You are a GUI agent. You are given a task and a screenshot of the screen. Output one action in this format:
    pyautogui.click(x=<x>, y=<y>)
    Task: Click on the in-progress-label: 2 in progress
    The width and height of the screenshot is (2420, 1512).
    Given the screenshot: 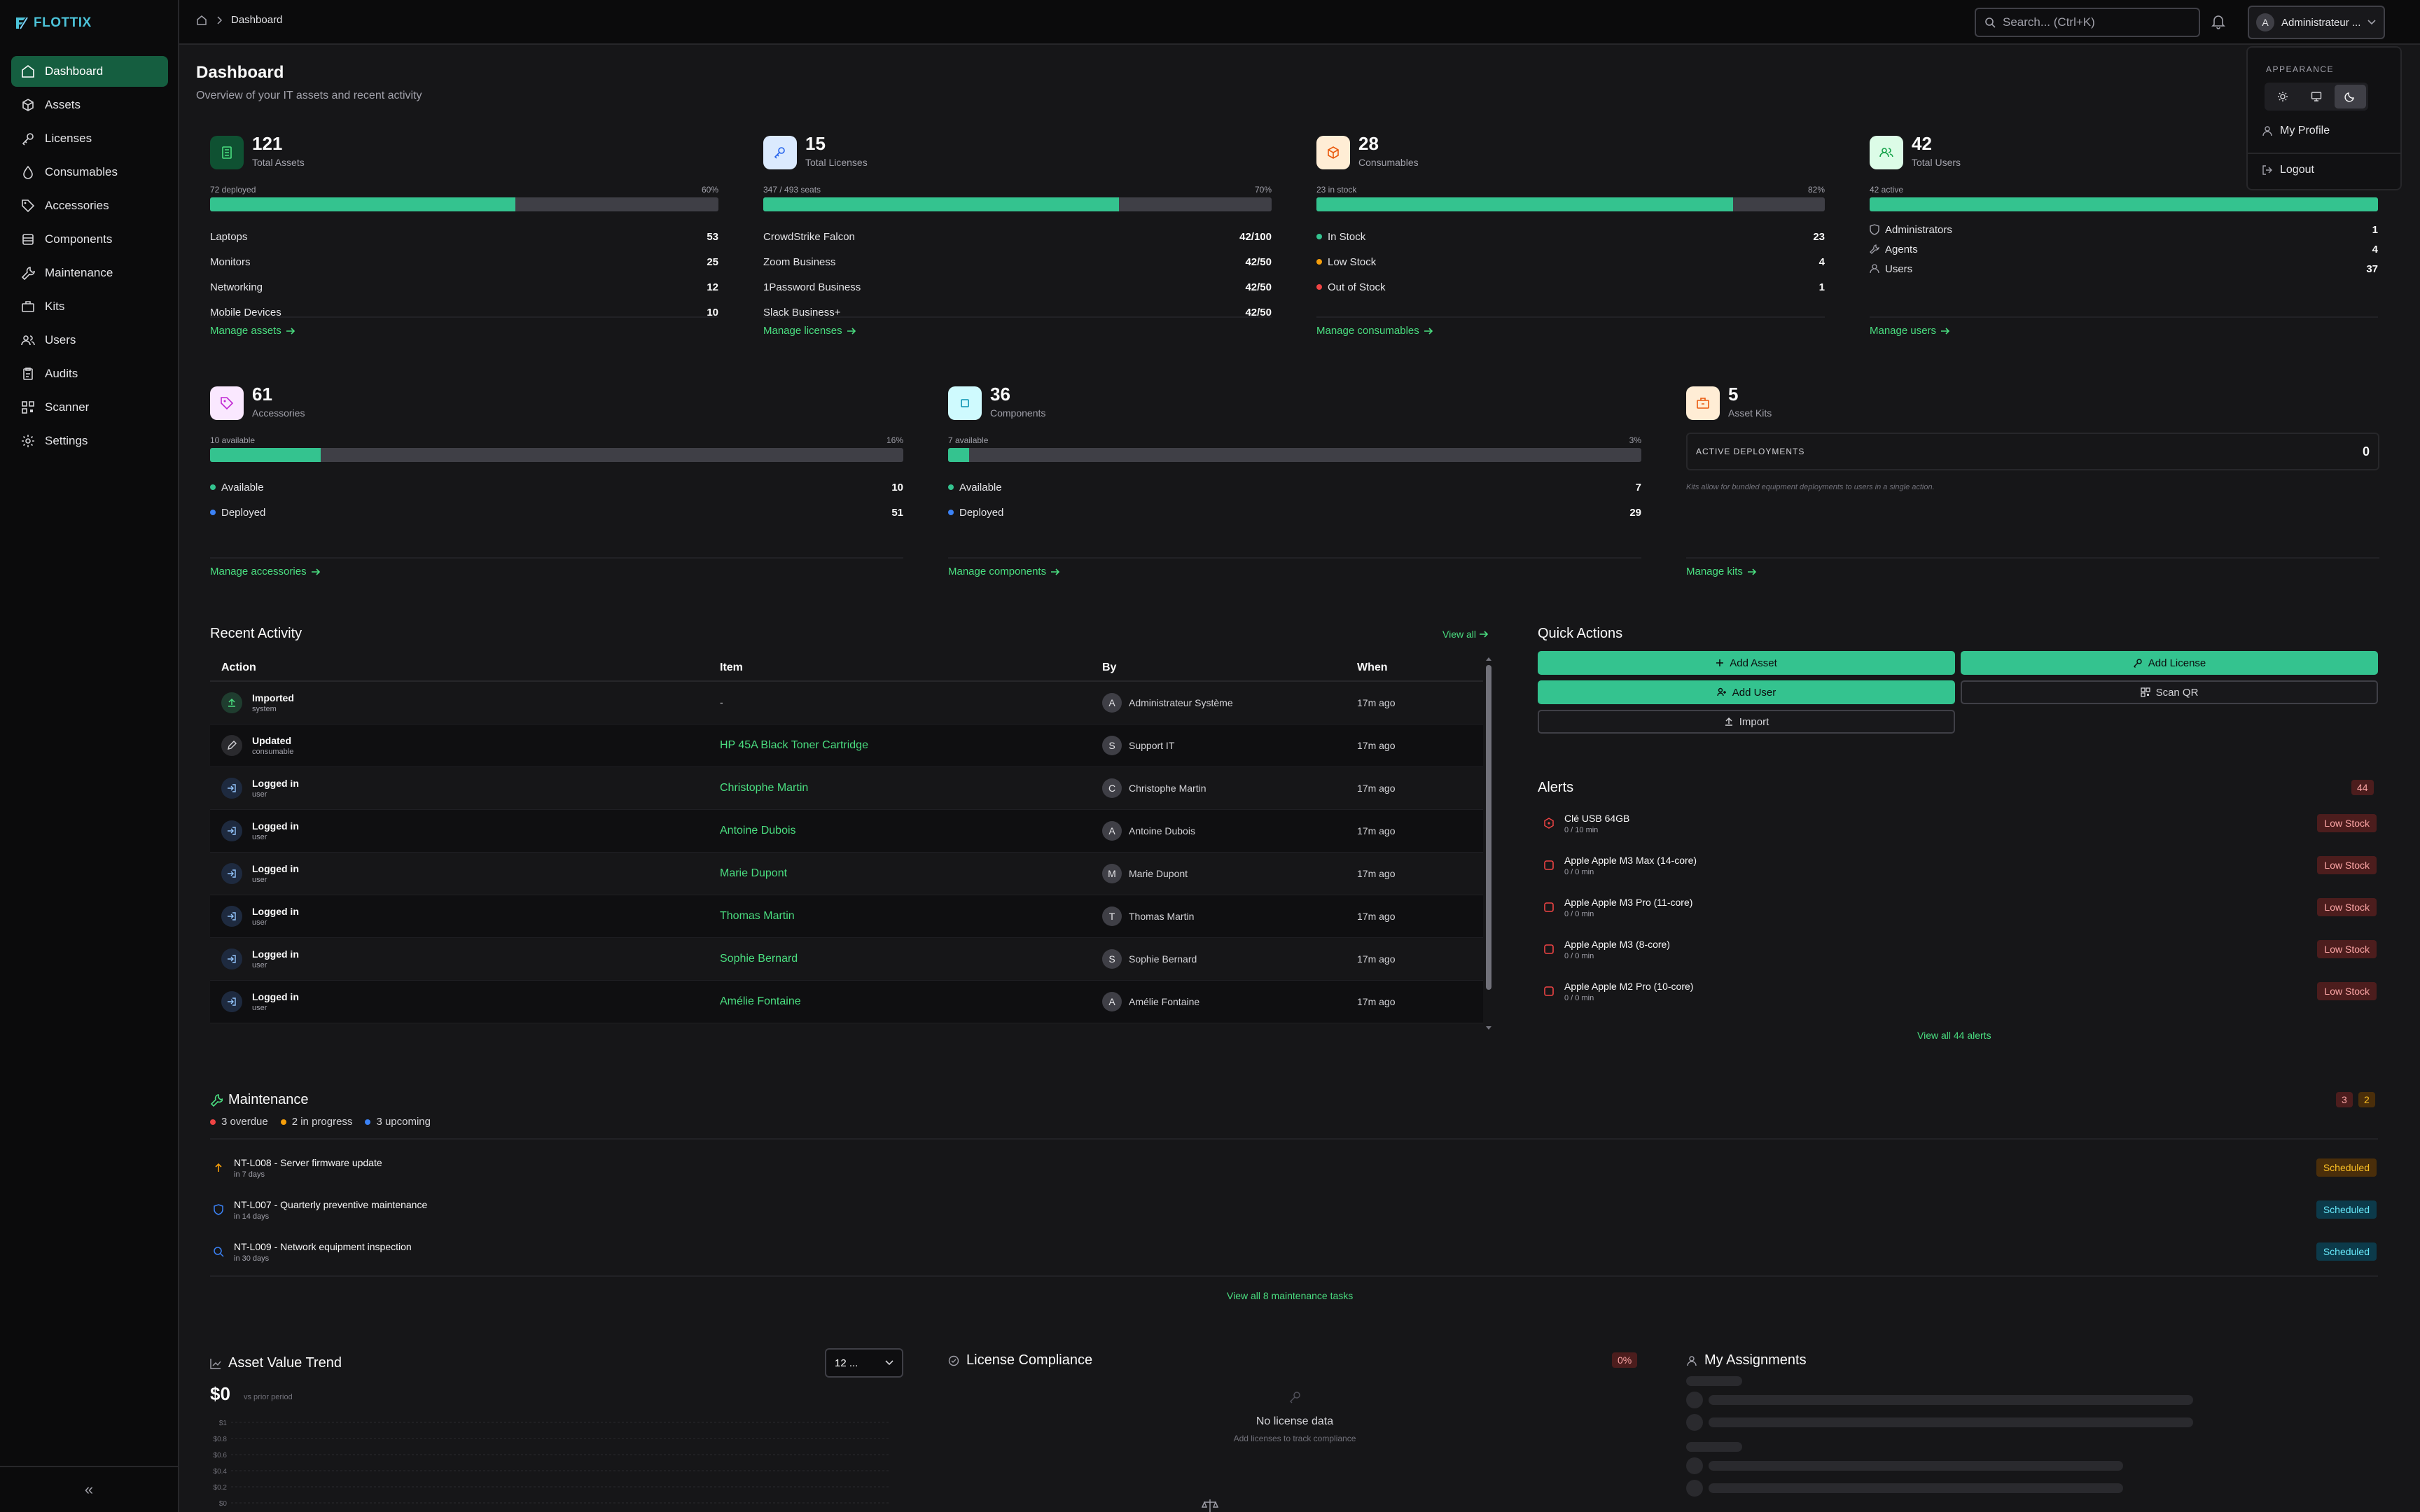 What is the action you would take?
    pyautogui.click(x=322, y=1122)
    